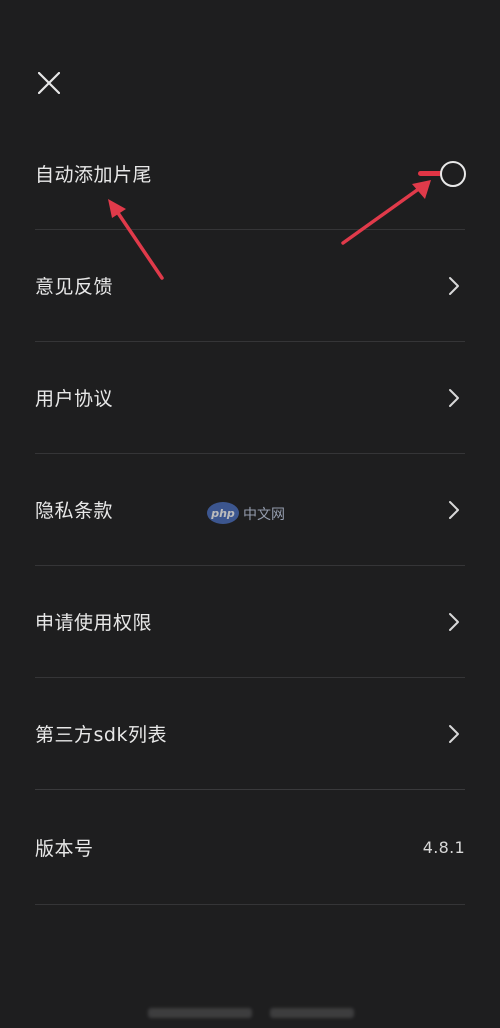 The height and width of the screenshot is (1028, 500). Describe the element at coordinates (253, 1015) in the screenshot. I see `footer-blurred` at that location.